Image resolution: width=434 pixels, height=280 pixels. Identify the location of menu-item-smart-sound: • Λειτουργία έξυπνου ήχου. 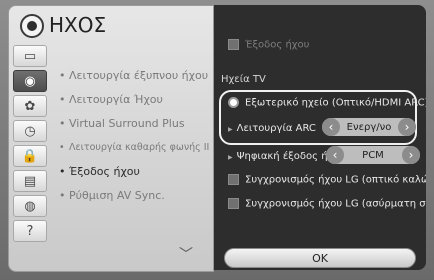
(136, 76).